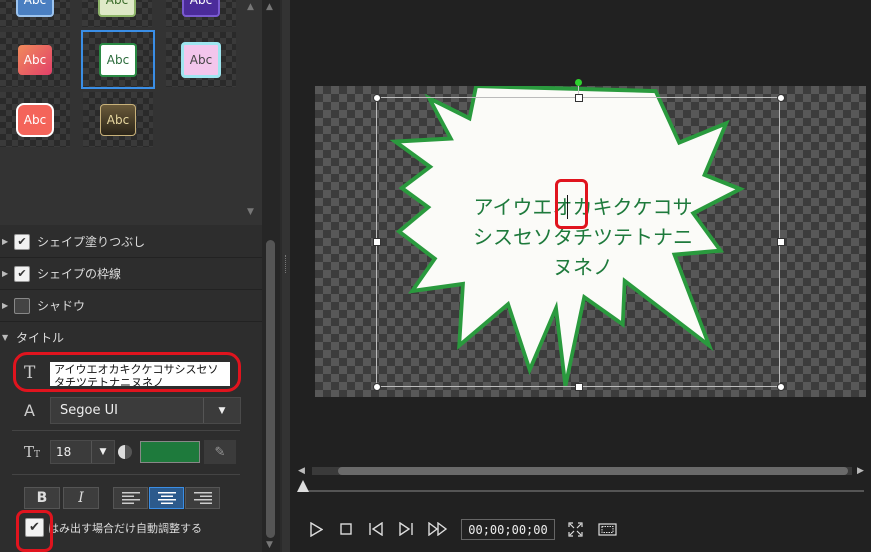 This screenshot has height=552, width=871. What do you see at coordinates (32, 452) in the screenshot?
I see `font-size-icon: TT` at bounding box center [32, 452].